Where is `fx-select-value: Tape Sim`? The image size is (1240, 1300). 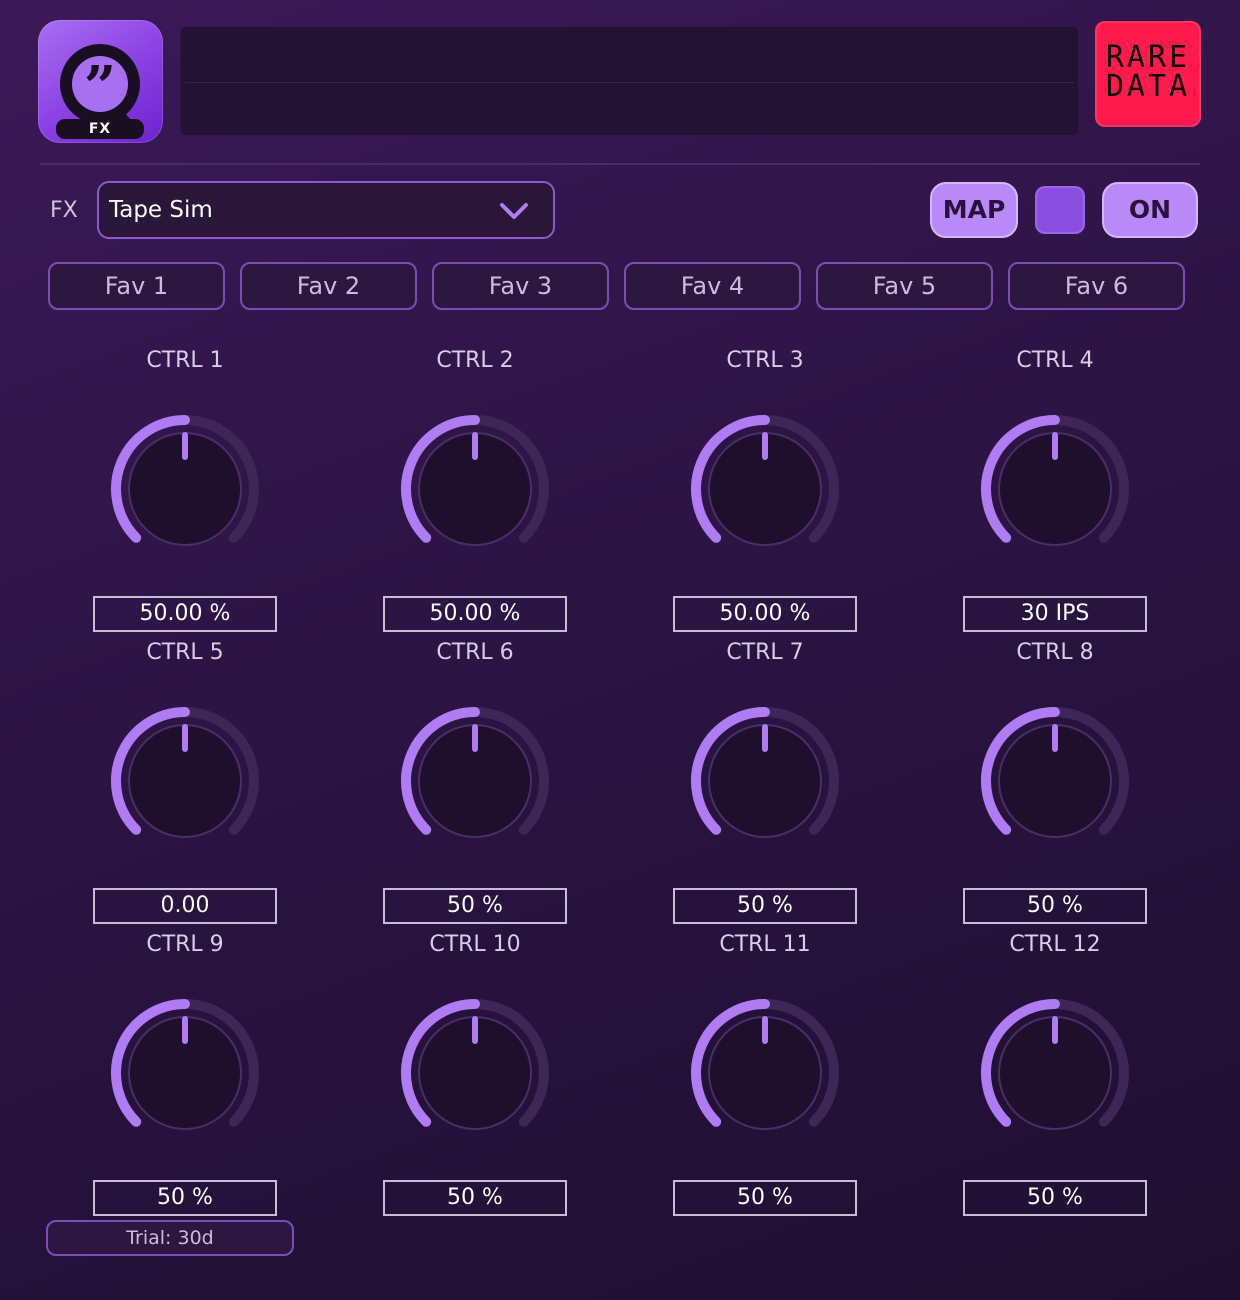 fx-select-value: Tape Sim is located at coordinates (161, 210).